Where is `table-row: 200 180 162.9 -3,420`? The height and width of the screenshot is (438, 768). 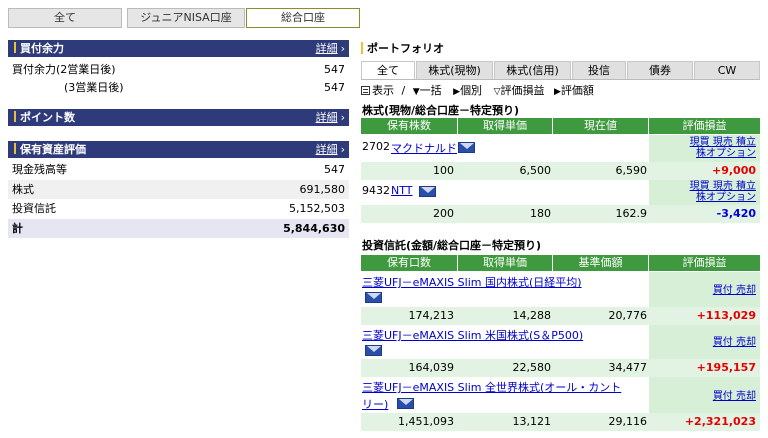
table-row: 200 180 162.9 -3,420 is located at coordinates (560, 214).